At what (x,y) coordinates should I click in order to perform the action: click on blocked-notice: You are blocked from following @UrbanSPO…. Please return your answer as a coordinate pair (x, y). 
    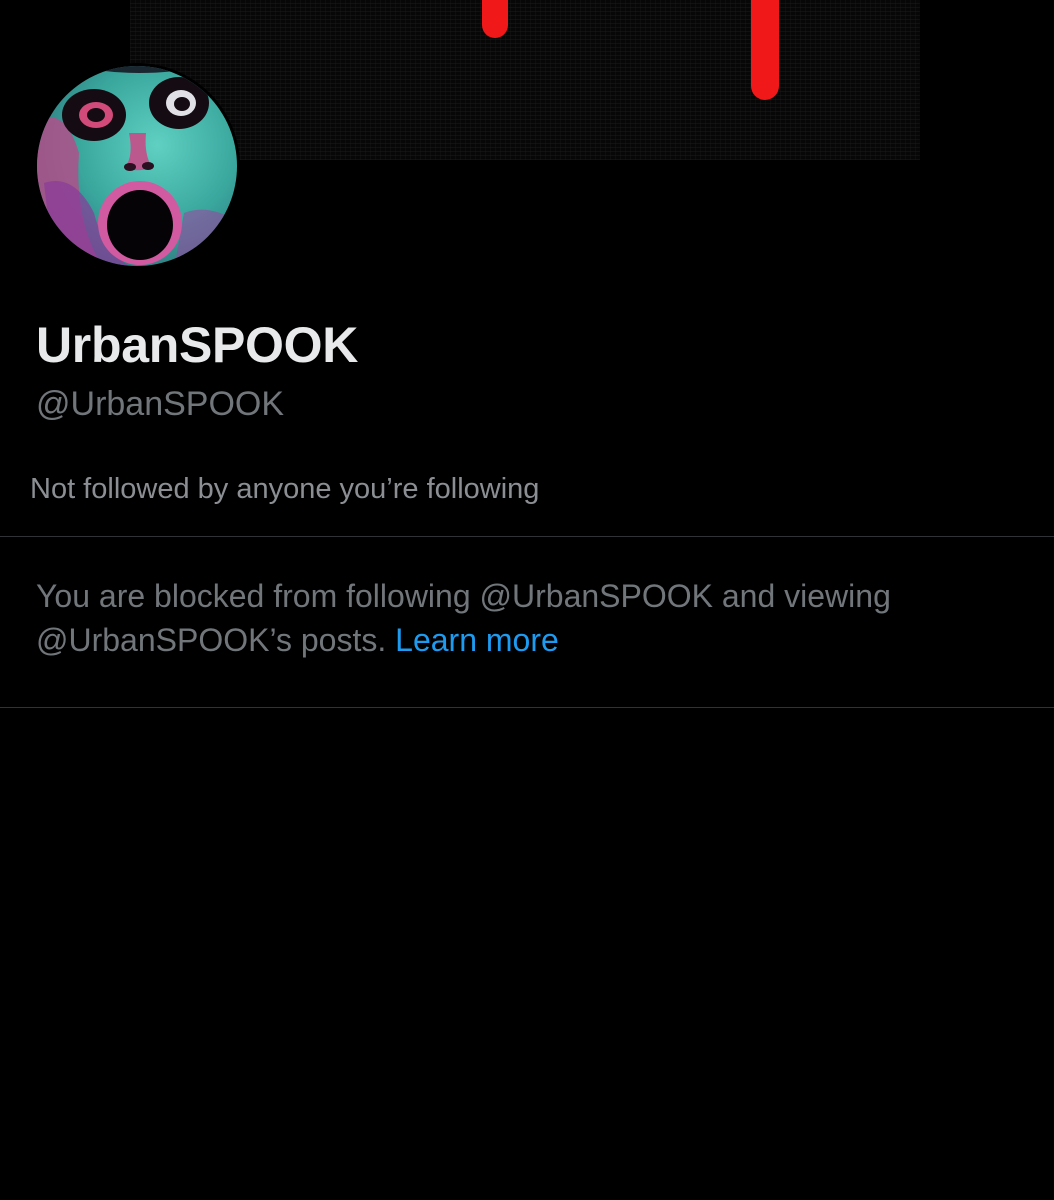
    Looking at the image, I should click on (531, 618).